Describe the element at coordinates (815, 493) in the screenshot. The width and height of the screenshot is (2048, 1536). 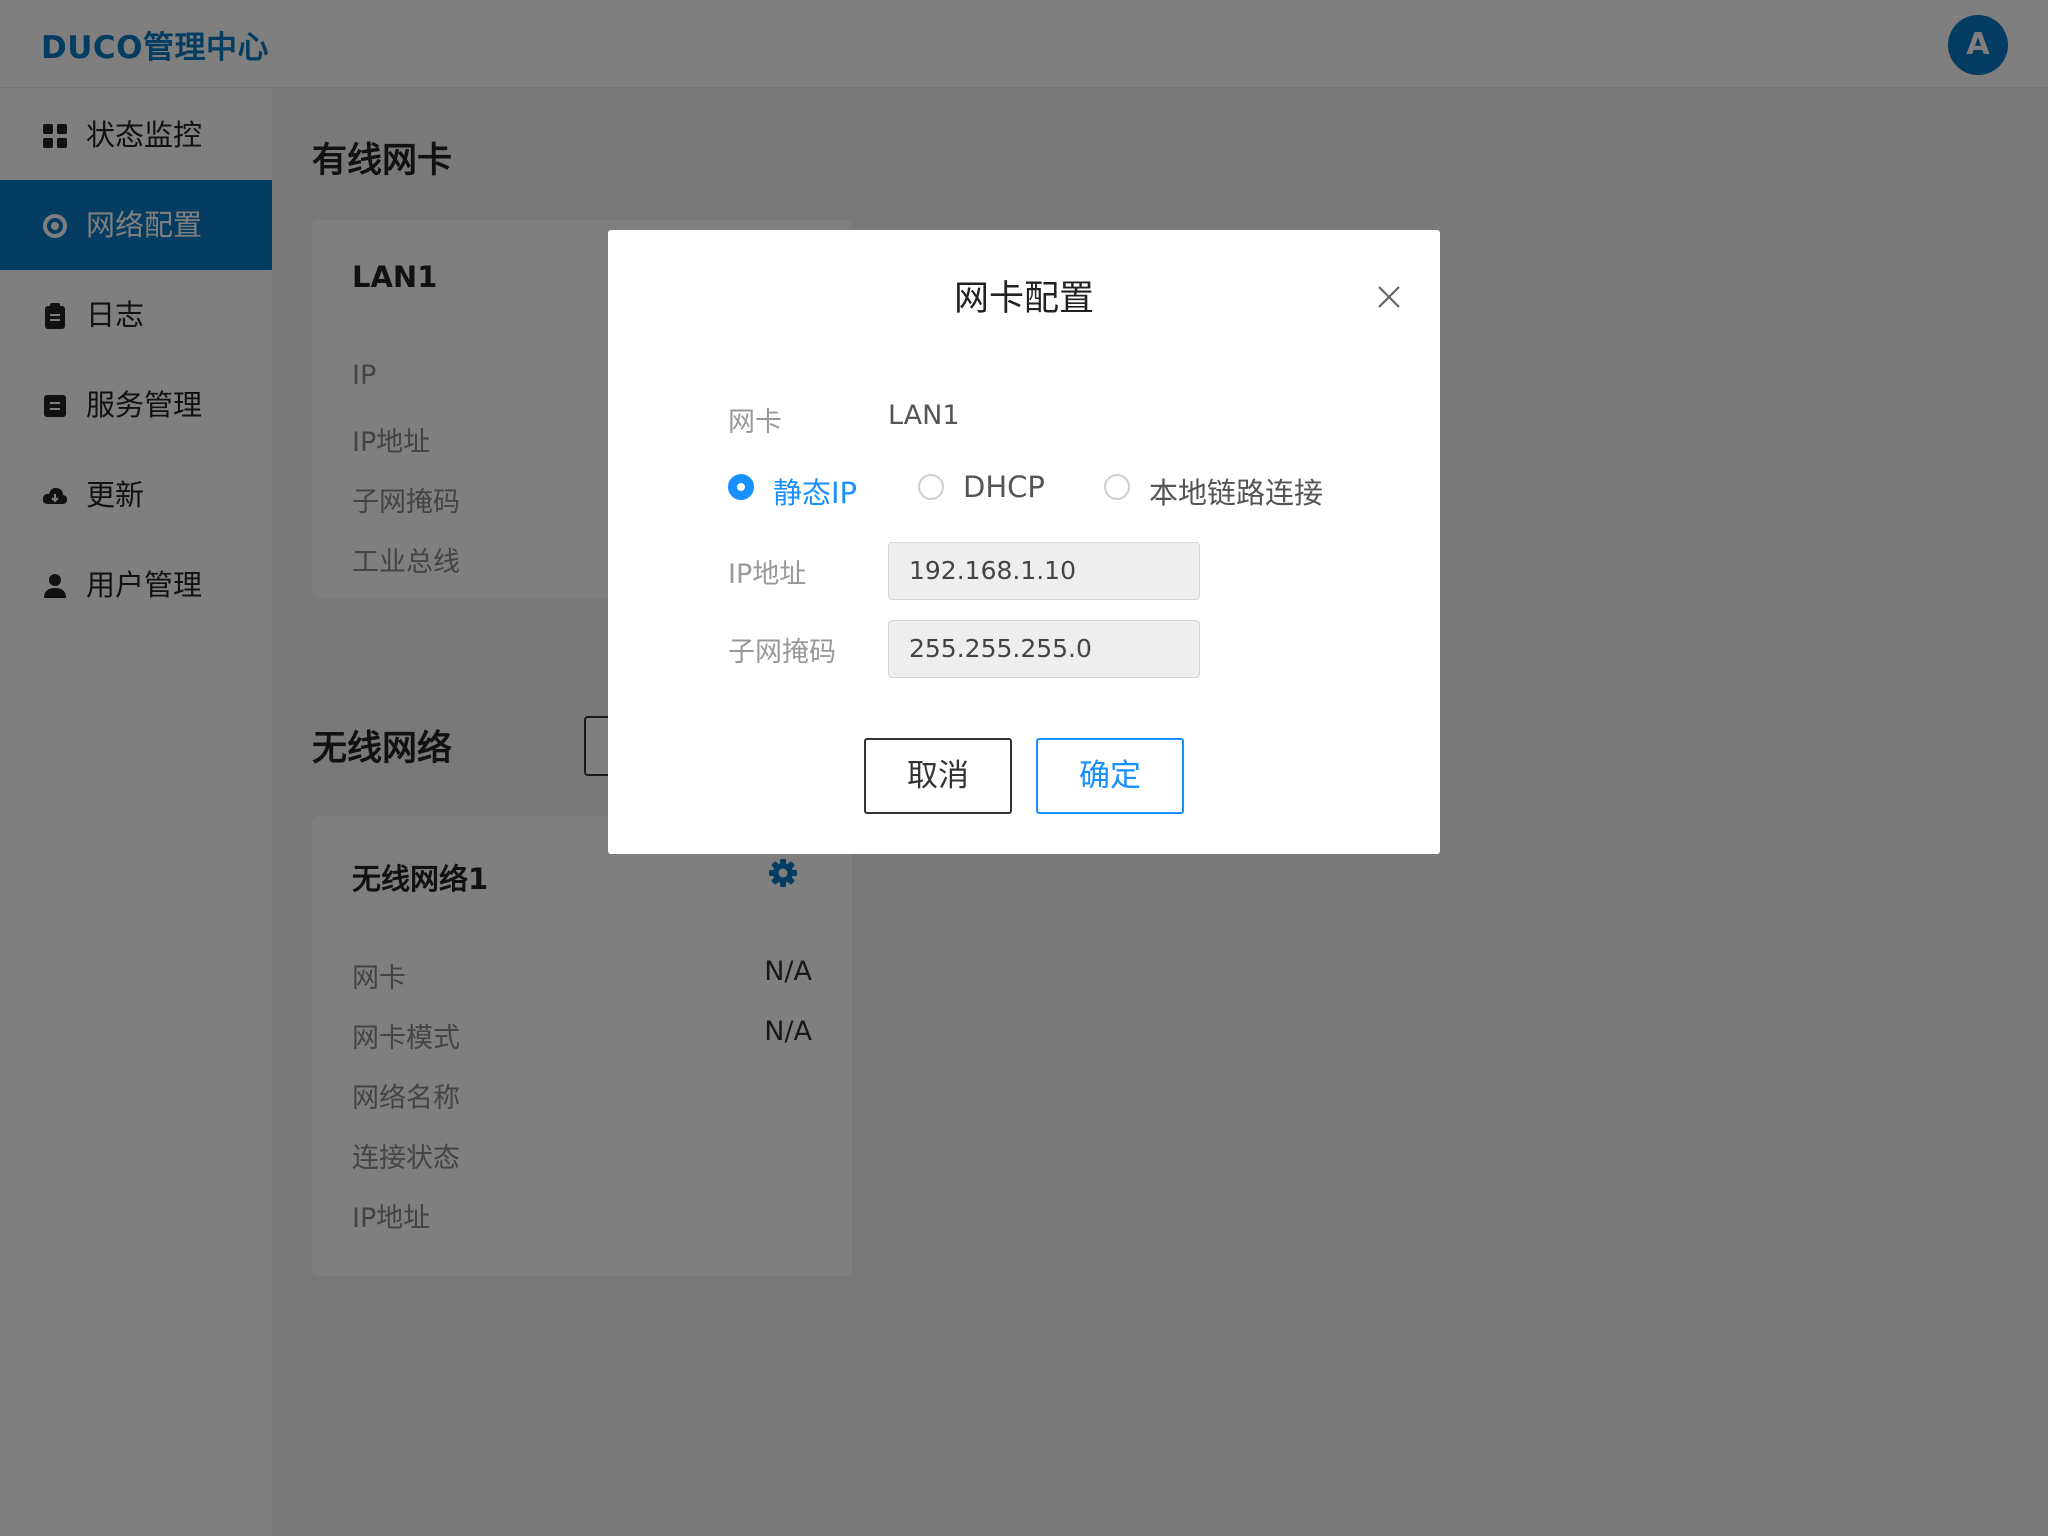
I see `radio-label: 静态IP` at that location.